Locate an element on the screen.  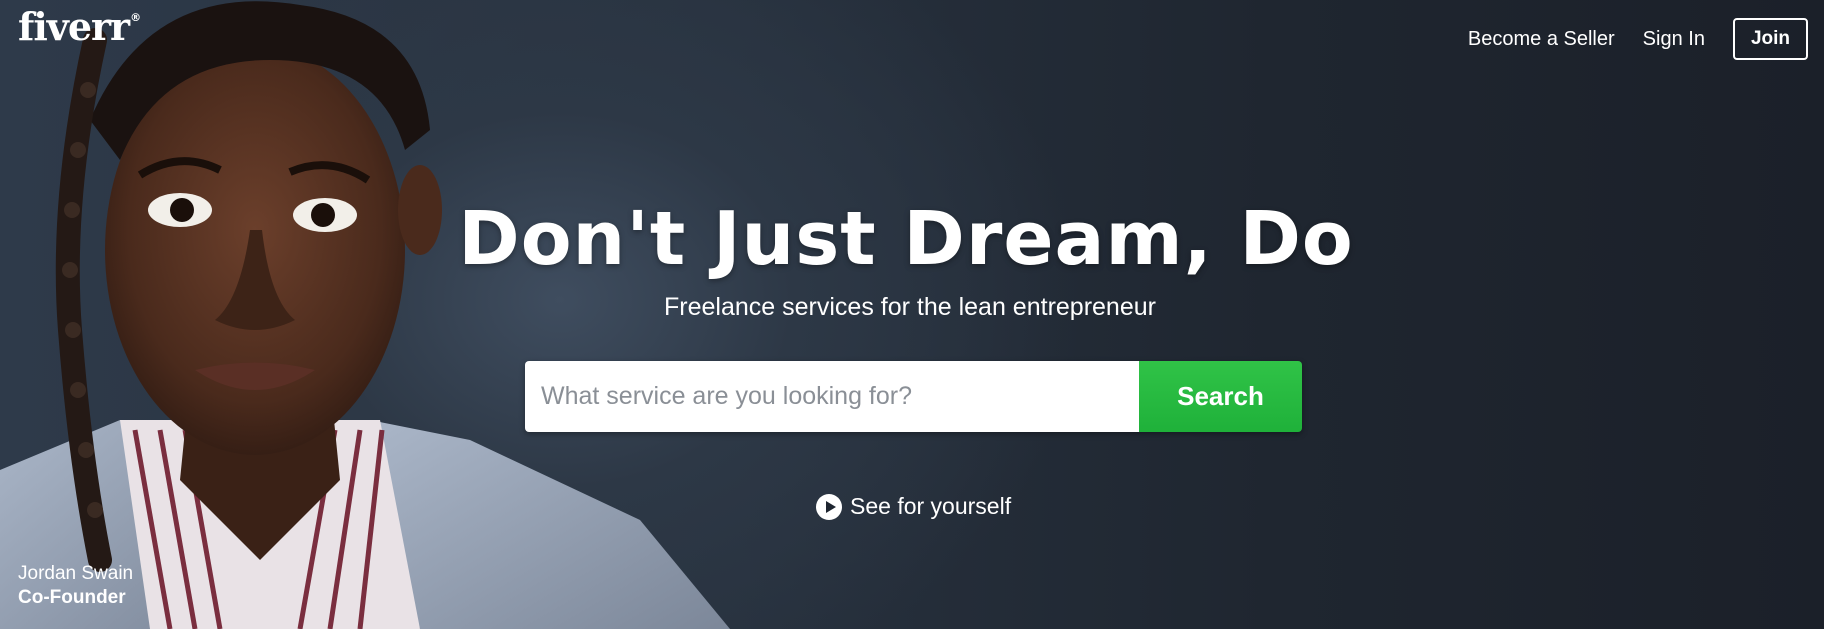
see-for-yourself-link: See for yourself is located at coordinates (913, 506).